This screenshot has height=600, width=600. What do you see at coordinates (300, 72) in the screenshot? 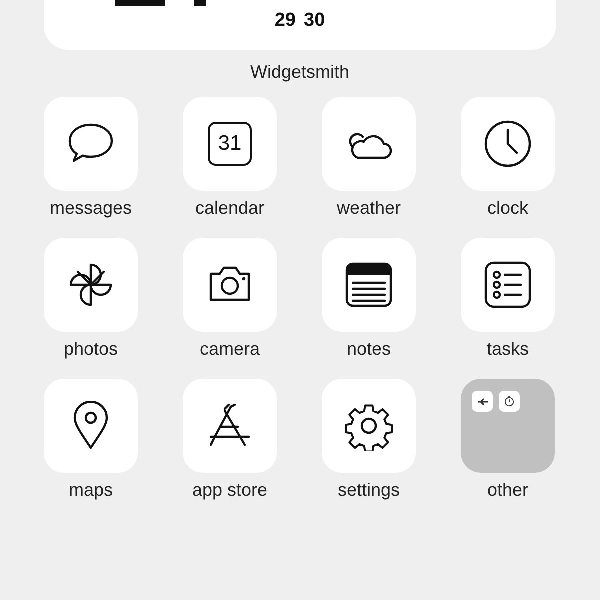
I see `widget-name: Widgetsmith` at bounding box center [300, 72].